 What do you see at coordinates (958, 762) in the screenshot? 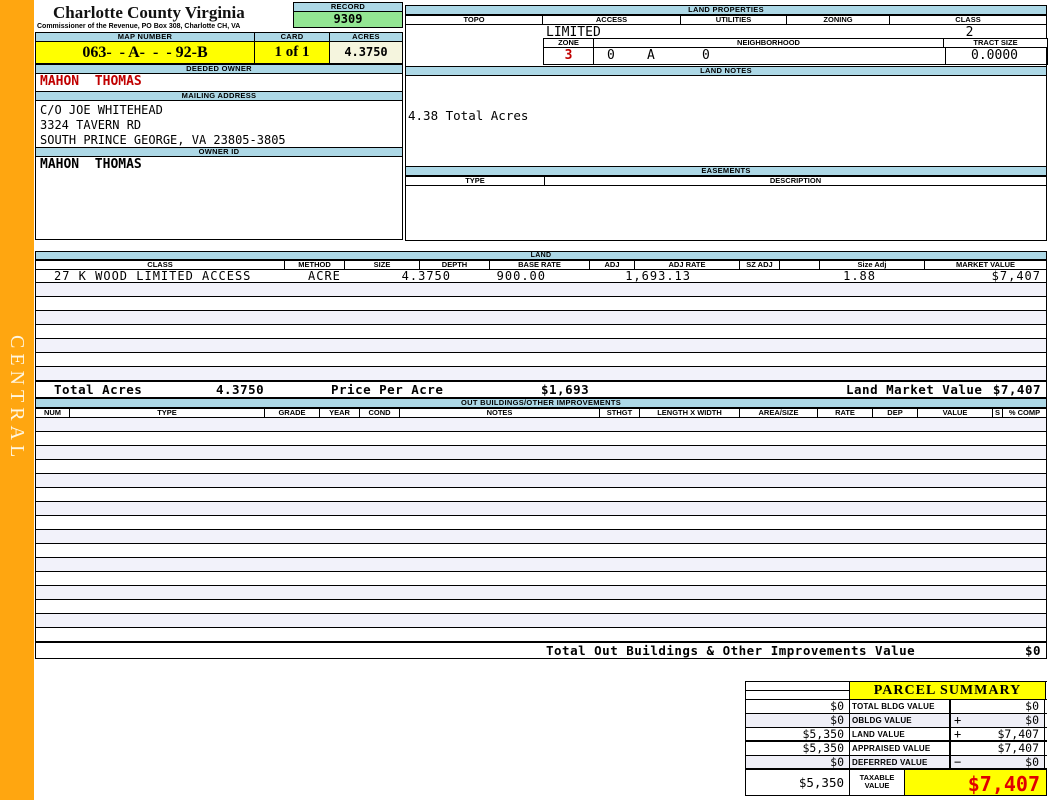
I see `row-operator: −` at bounding box center [958, 762].